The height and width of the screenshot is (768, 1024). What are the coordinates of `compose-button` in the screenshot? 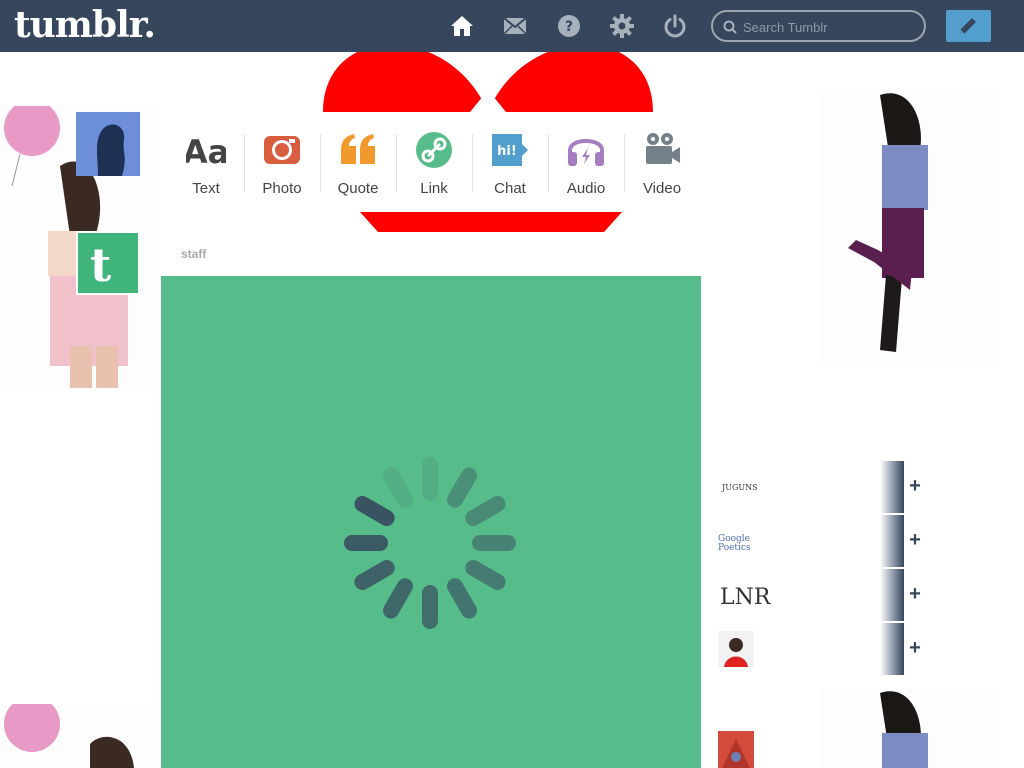 It's located at (968, 26).